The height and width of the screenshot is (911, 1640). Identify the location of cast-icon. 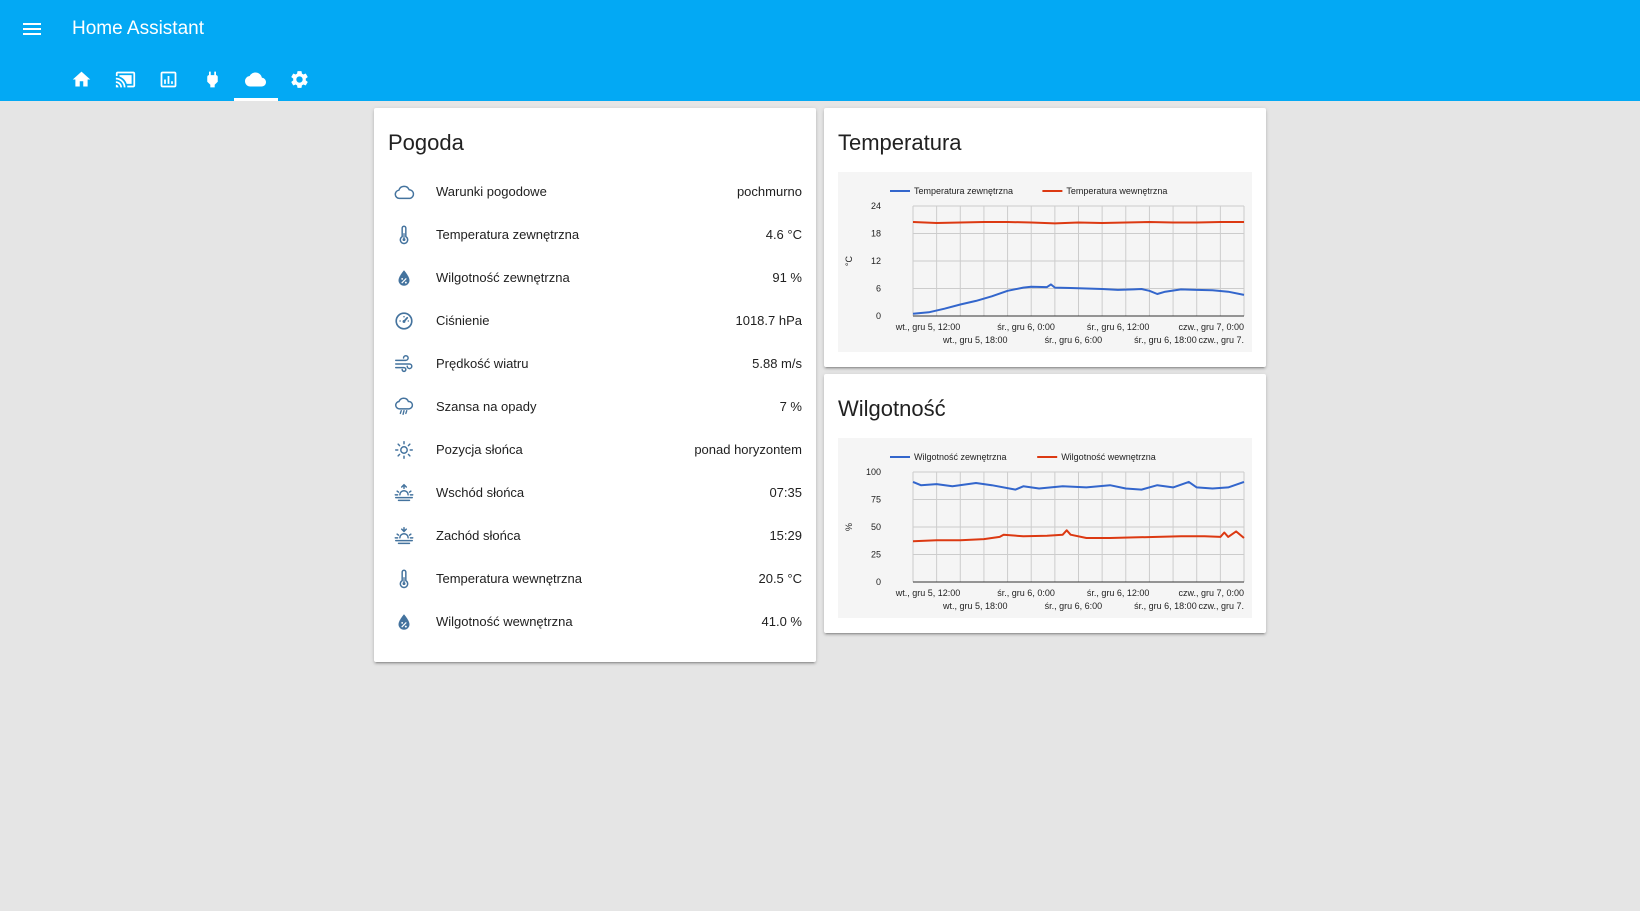
(125, 79).